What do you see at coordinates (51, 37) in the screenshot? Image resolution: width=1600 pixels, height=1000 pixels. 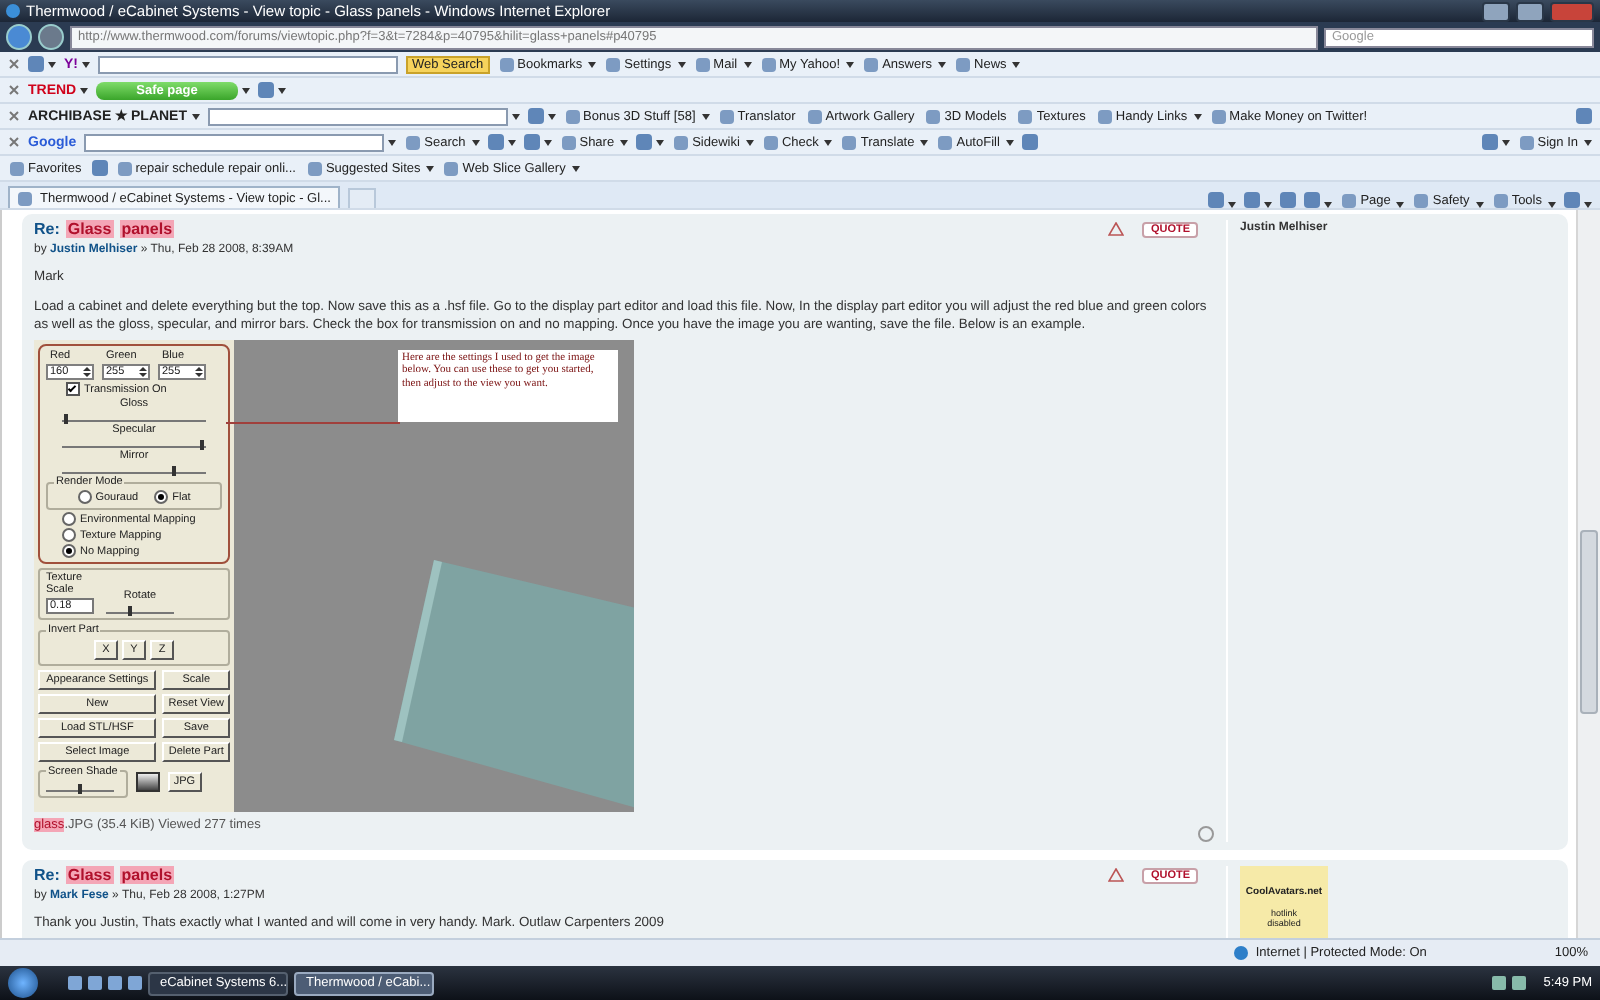 I see `forward-button` at bounding box center [51, 37].